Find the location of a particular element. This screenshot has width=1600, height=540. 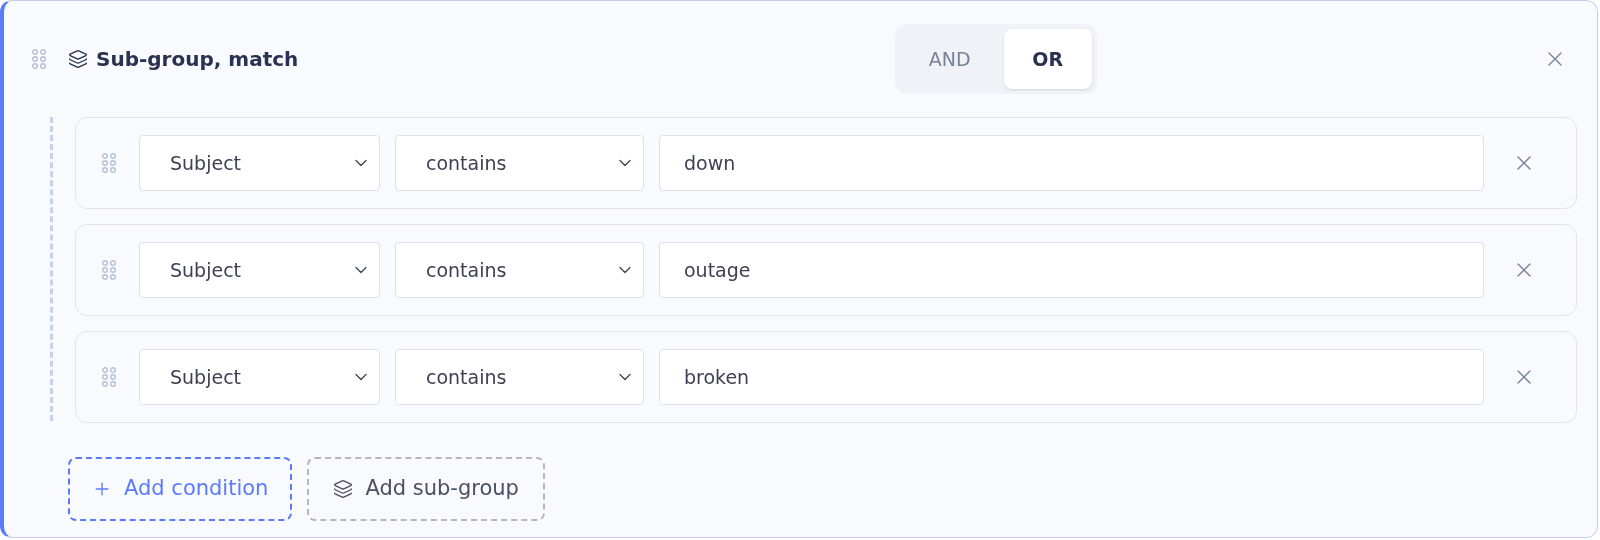

group-title: Sub-group, match is located at coordinates (197, 59).